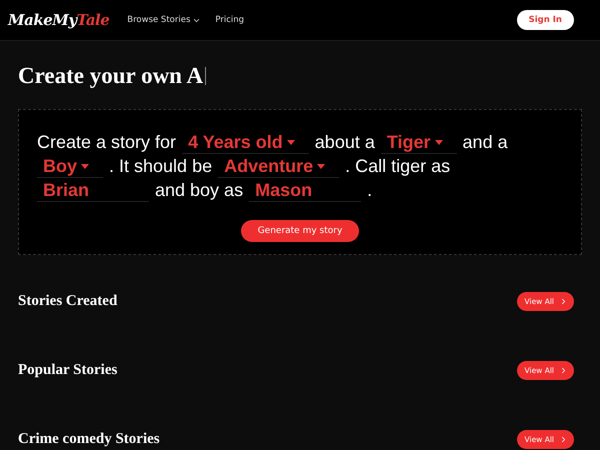  What do you see at coordinates (68, 370) in the screenshot?
I see `section-title: Popular Stories` at bounding box center [68, 370].